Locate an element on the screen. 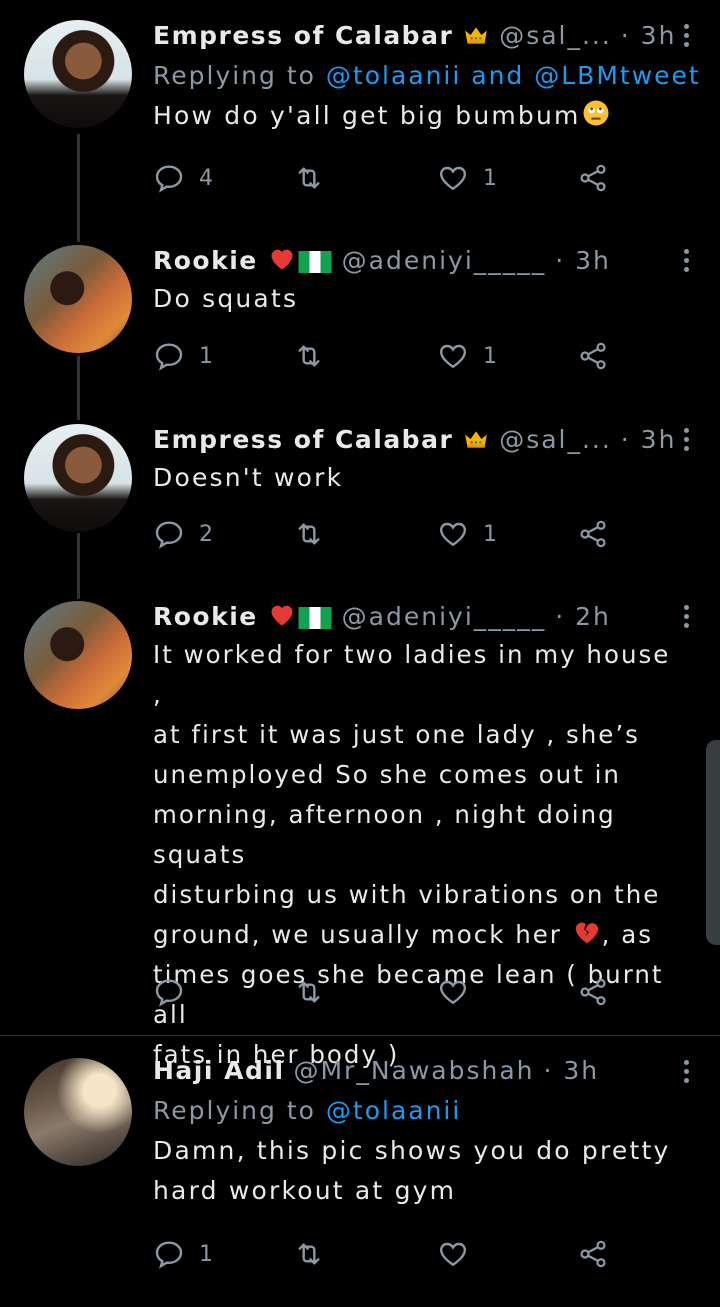 The width and height of the screenshot is (720, 1307). tweet-text: Do squats is located at coordinates (226, 298).